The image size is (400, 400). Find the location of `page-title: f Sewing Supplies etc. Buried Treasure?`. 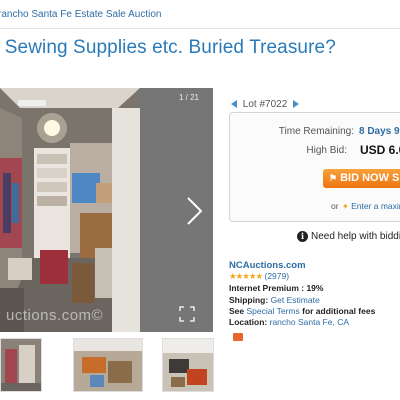

page-title: f Sewing Supplies etc. Buried Treasure? is located at coordinates (168, 47).